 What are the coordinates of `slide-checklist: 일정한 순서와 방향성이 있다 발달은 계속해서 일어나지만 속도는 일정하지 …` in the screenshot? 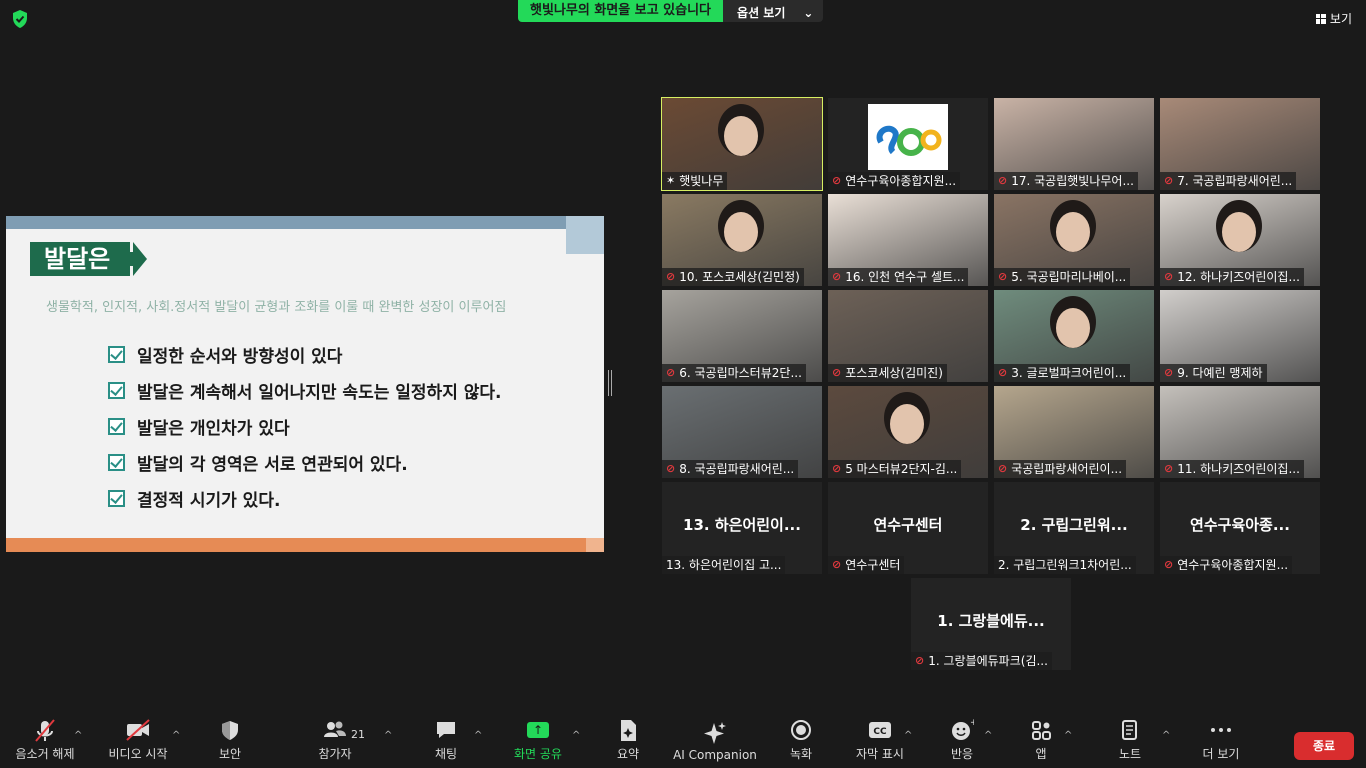 It's located at (305, 426).